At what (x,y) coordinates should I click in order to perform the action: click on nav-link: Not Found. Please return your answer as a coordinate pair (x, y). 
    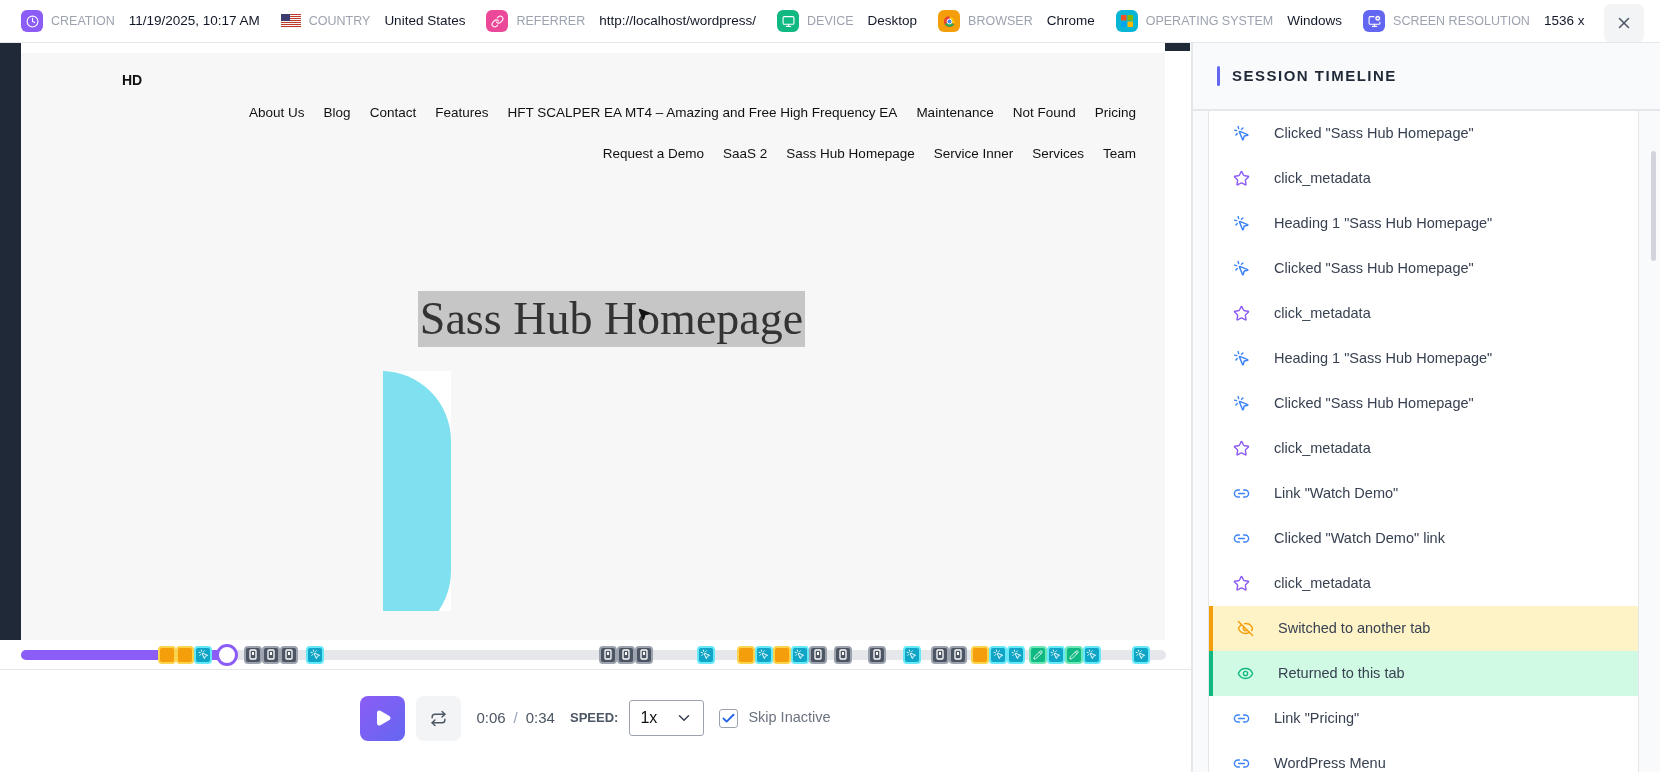
    Looking at the image, I should click on (1044, 113).